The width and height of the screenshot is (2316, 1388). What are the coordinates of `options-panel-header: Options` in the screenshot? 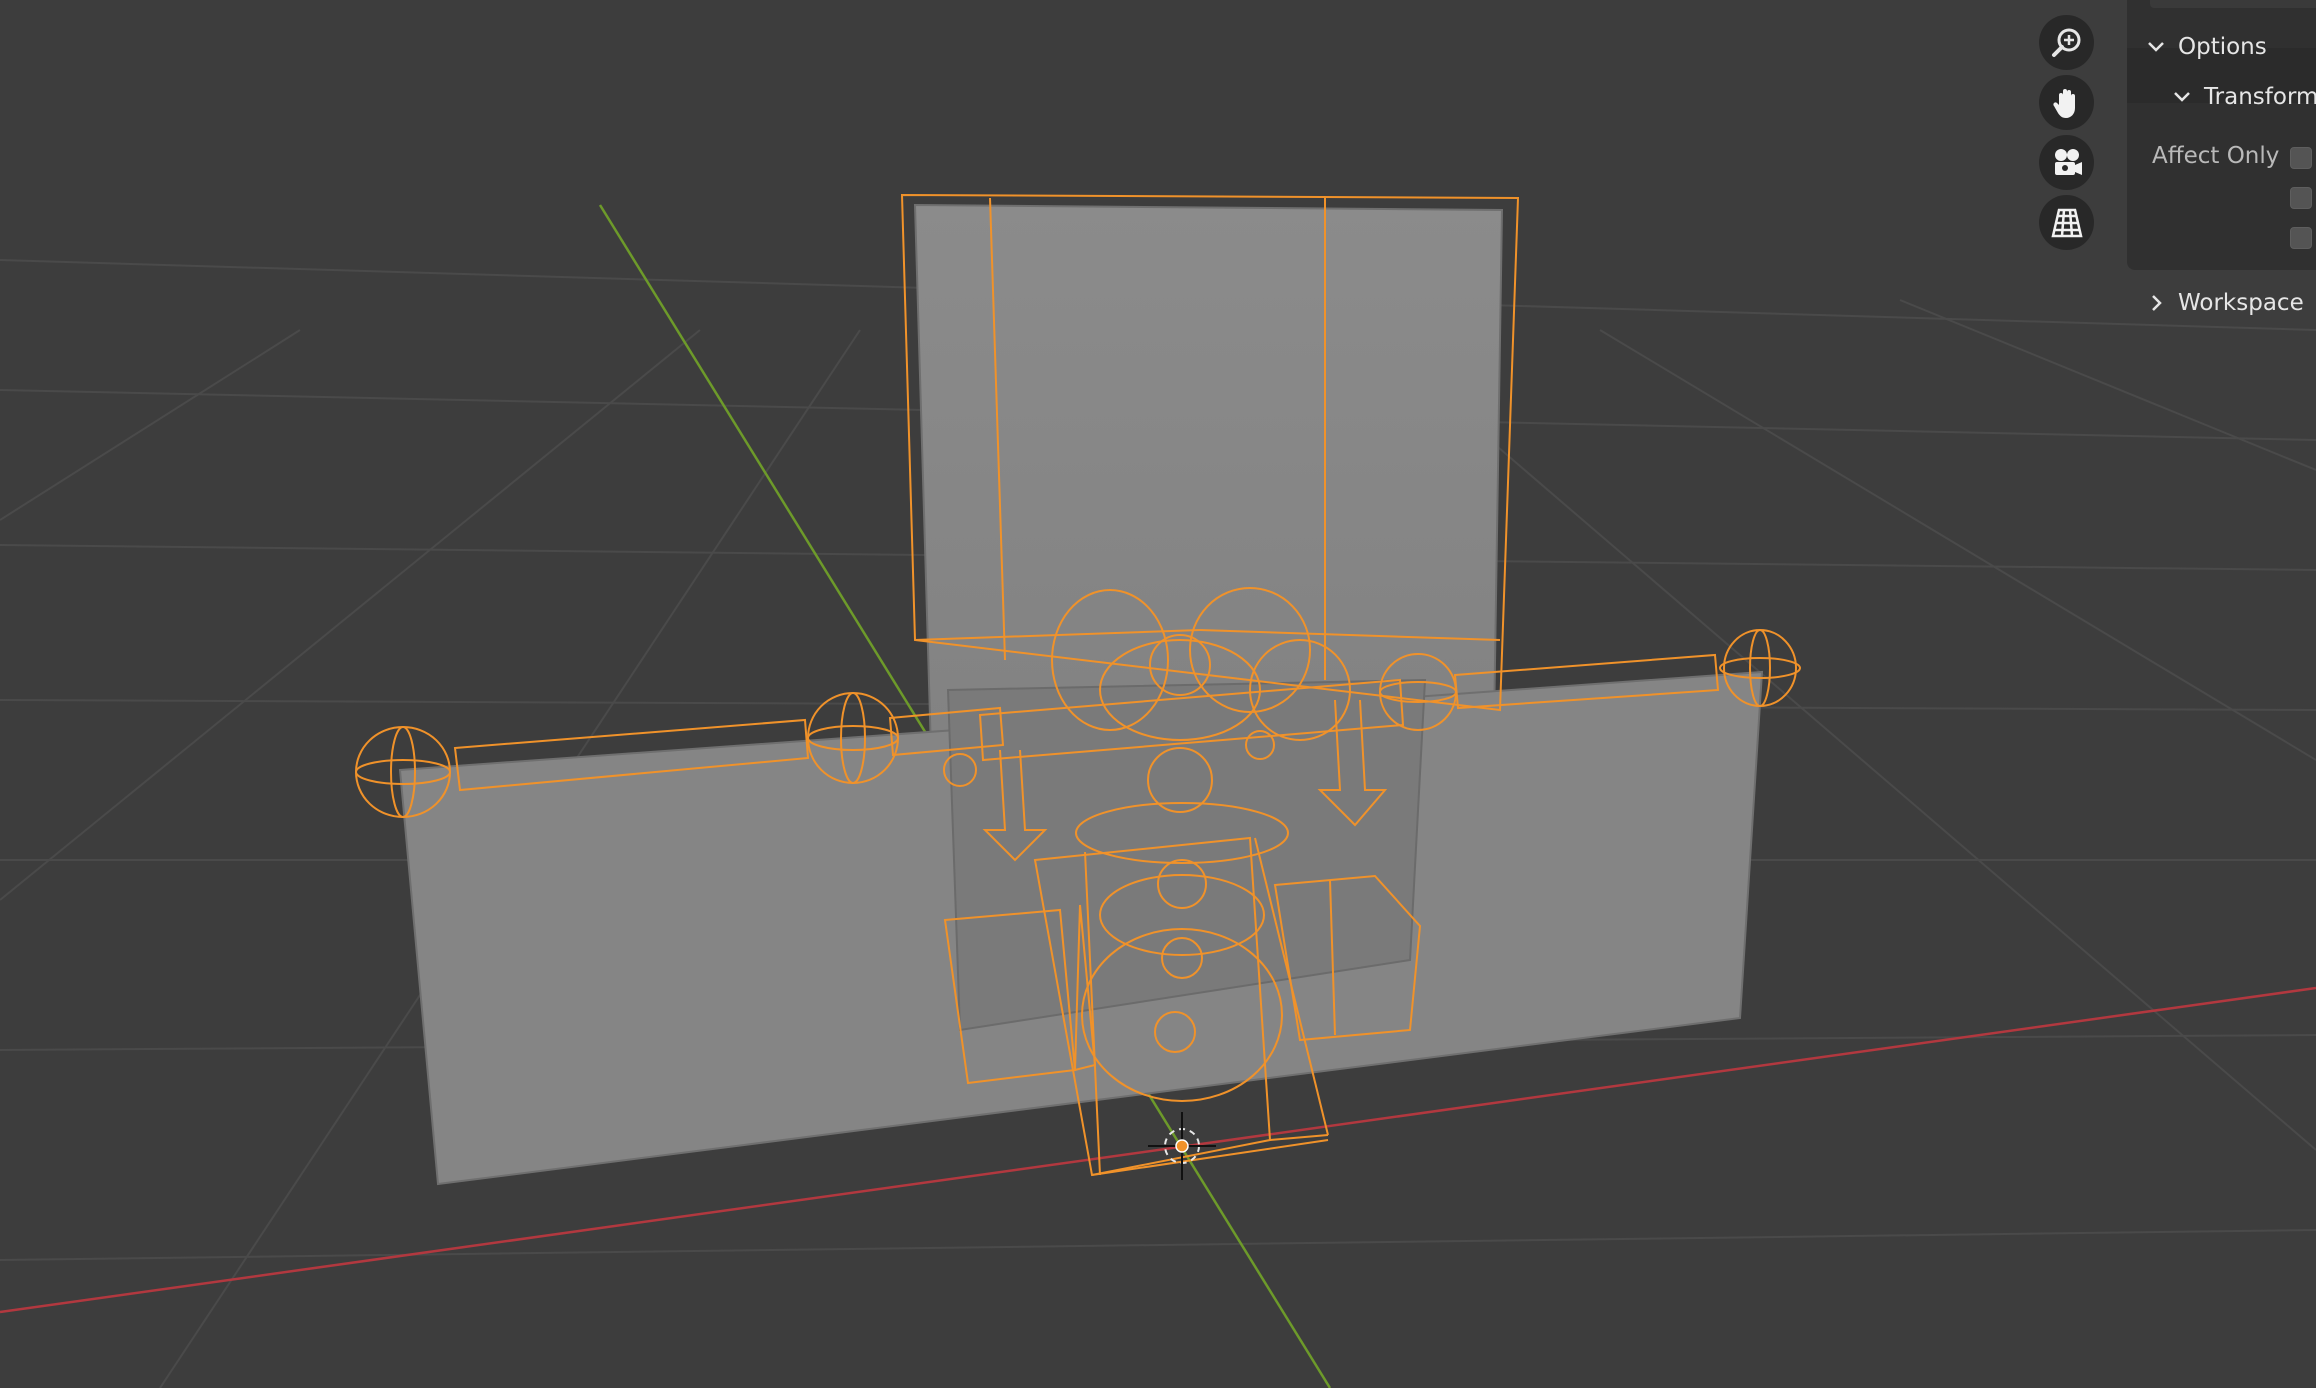 It's located at (2204, 47).